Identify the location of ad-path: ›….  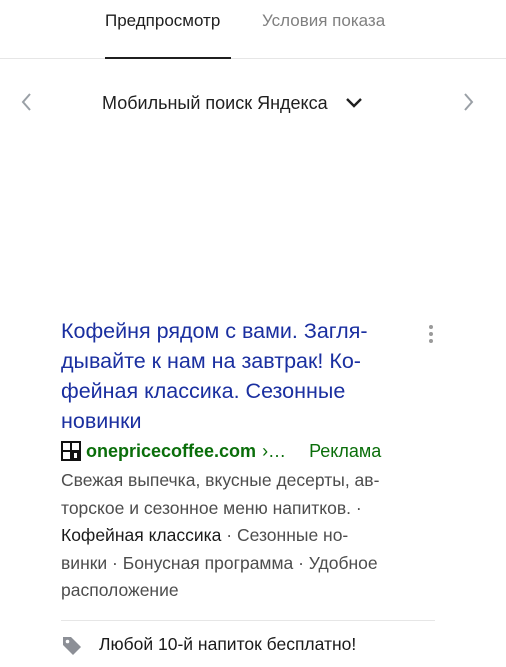
(274, 450).